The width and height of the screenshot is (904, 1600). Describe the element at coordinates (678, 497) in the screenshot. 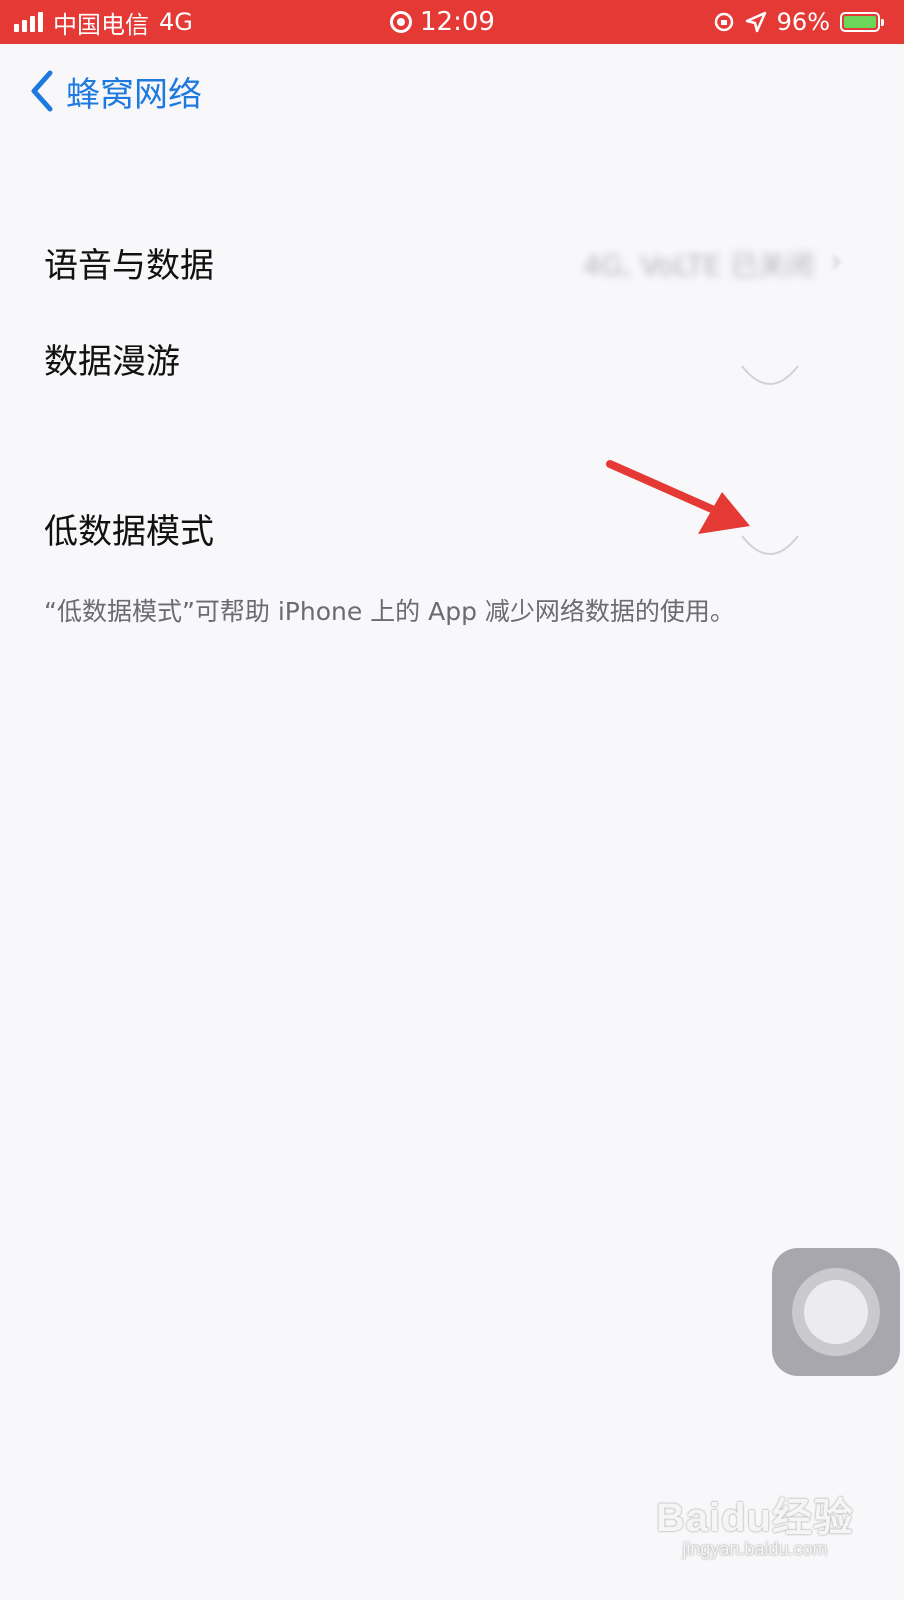

I see `annotation-arrow-icon` at that location.